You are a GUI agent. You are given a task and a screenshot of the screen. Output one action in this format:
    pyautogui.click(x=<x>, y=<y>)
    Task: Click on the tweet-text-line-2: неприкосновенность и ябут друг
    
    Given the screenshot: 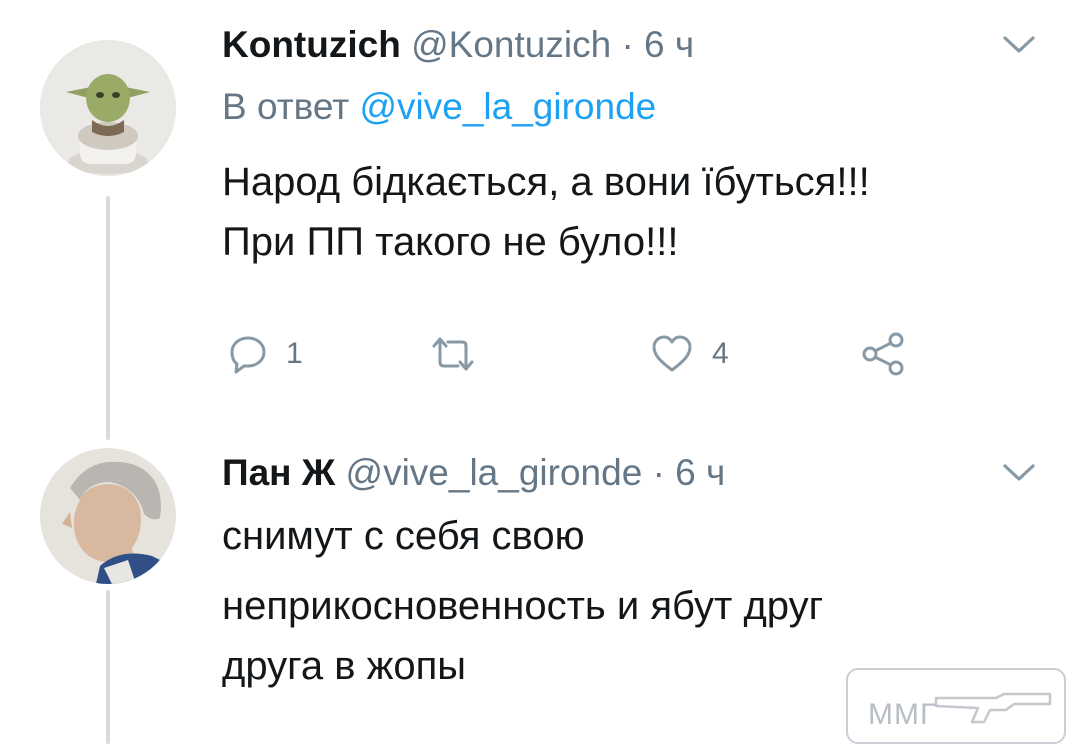 What is the action you would take?
    pyautogui.click(x=523, y=606)
    